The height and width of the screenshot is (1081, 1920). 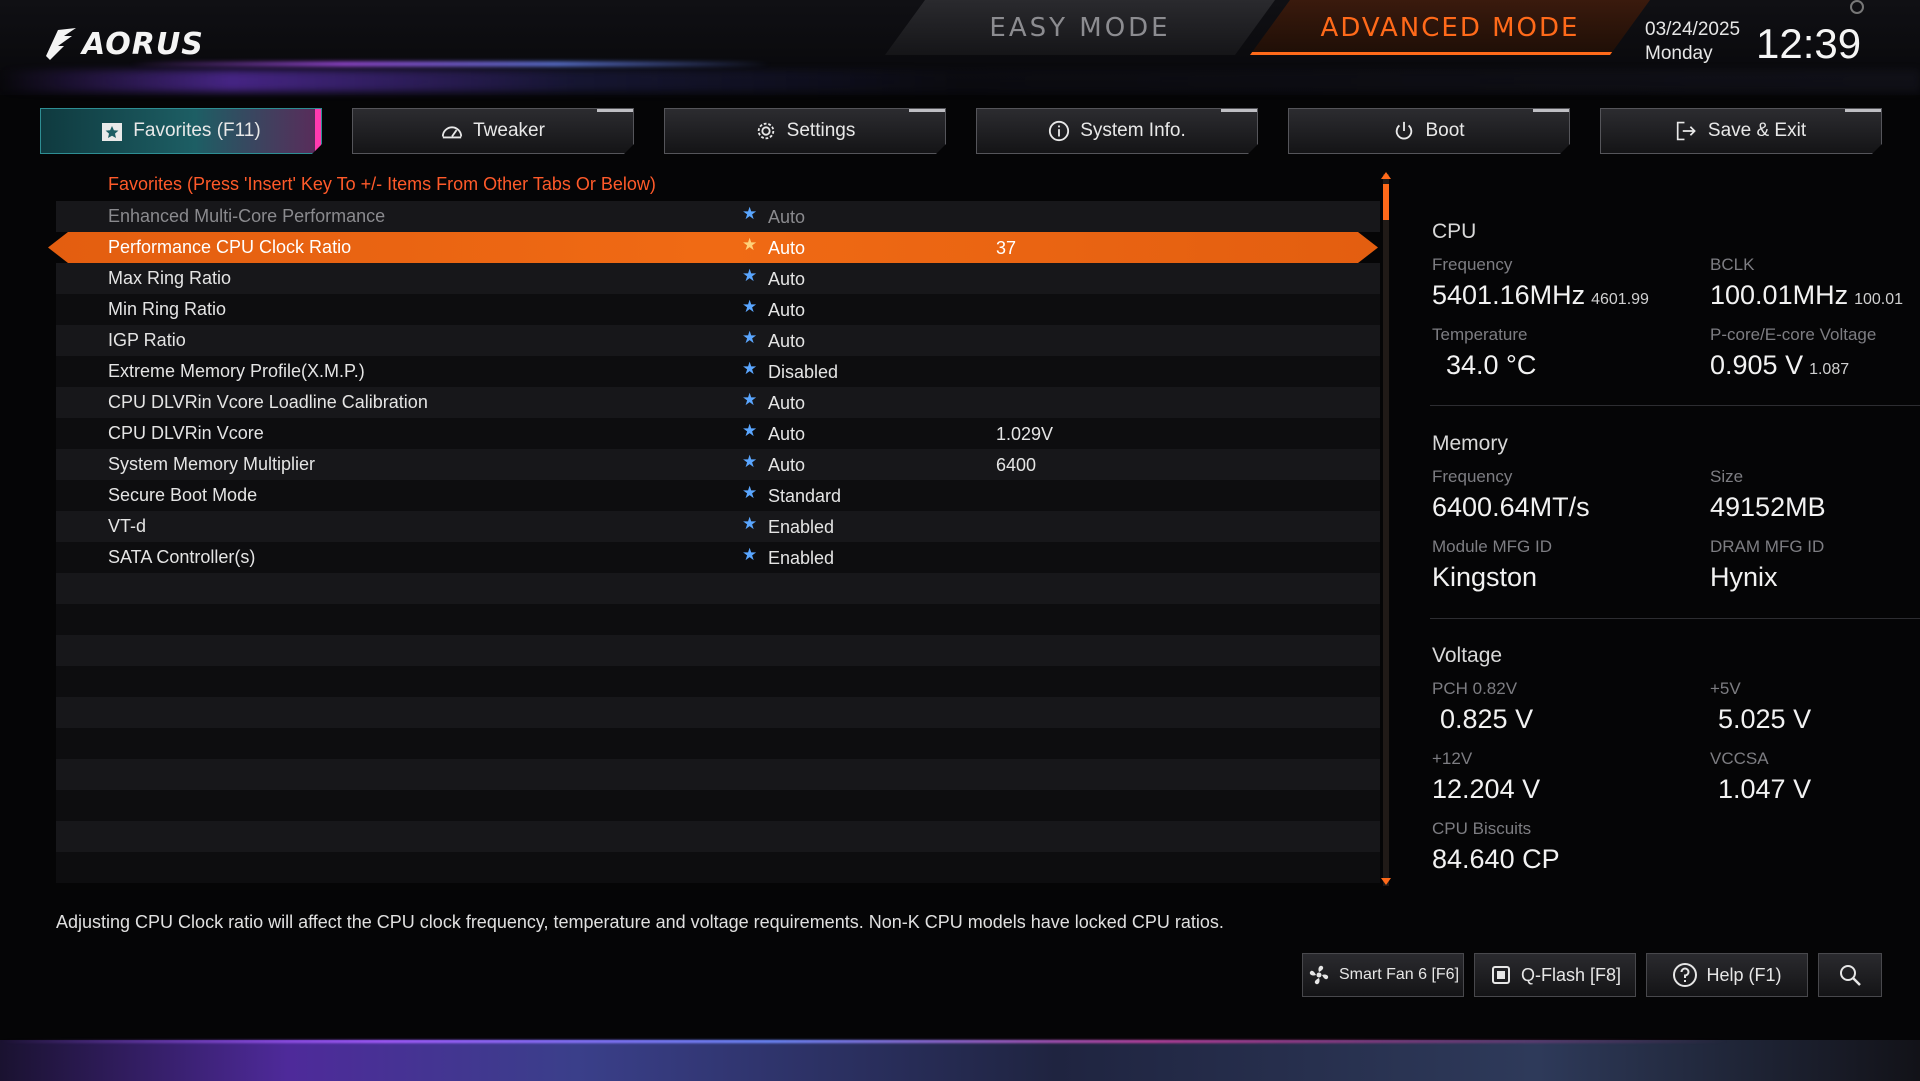 I want to click on clock-time: 12:39, so click(x=1809, y=43).